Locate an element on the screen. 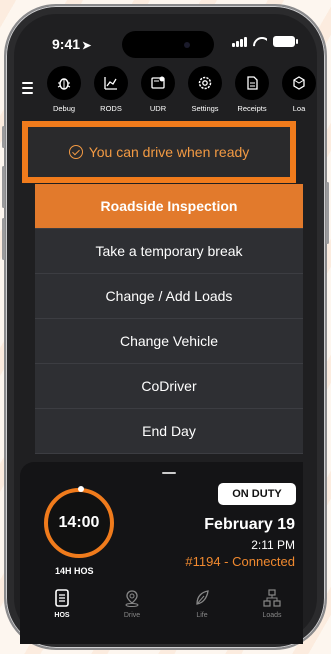 The width and height of the screenshot is (331, 654). date-text: February 19 is located at coordinates (249, 524).